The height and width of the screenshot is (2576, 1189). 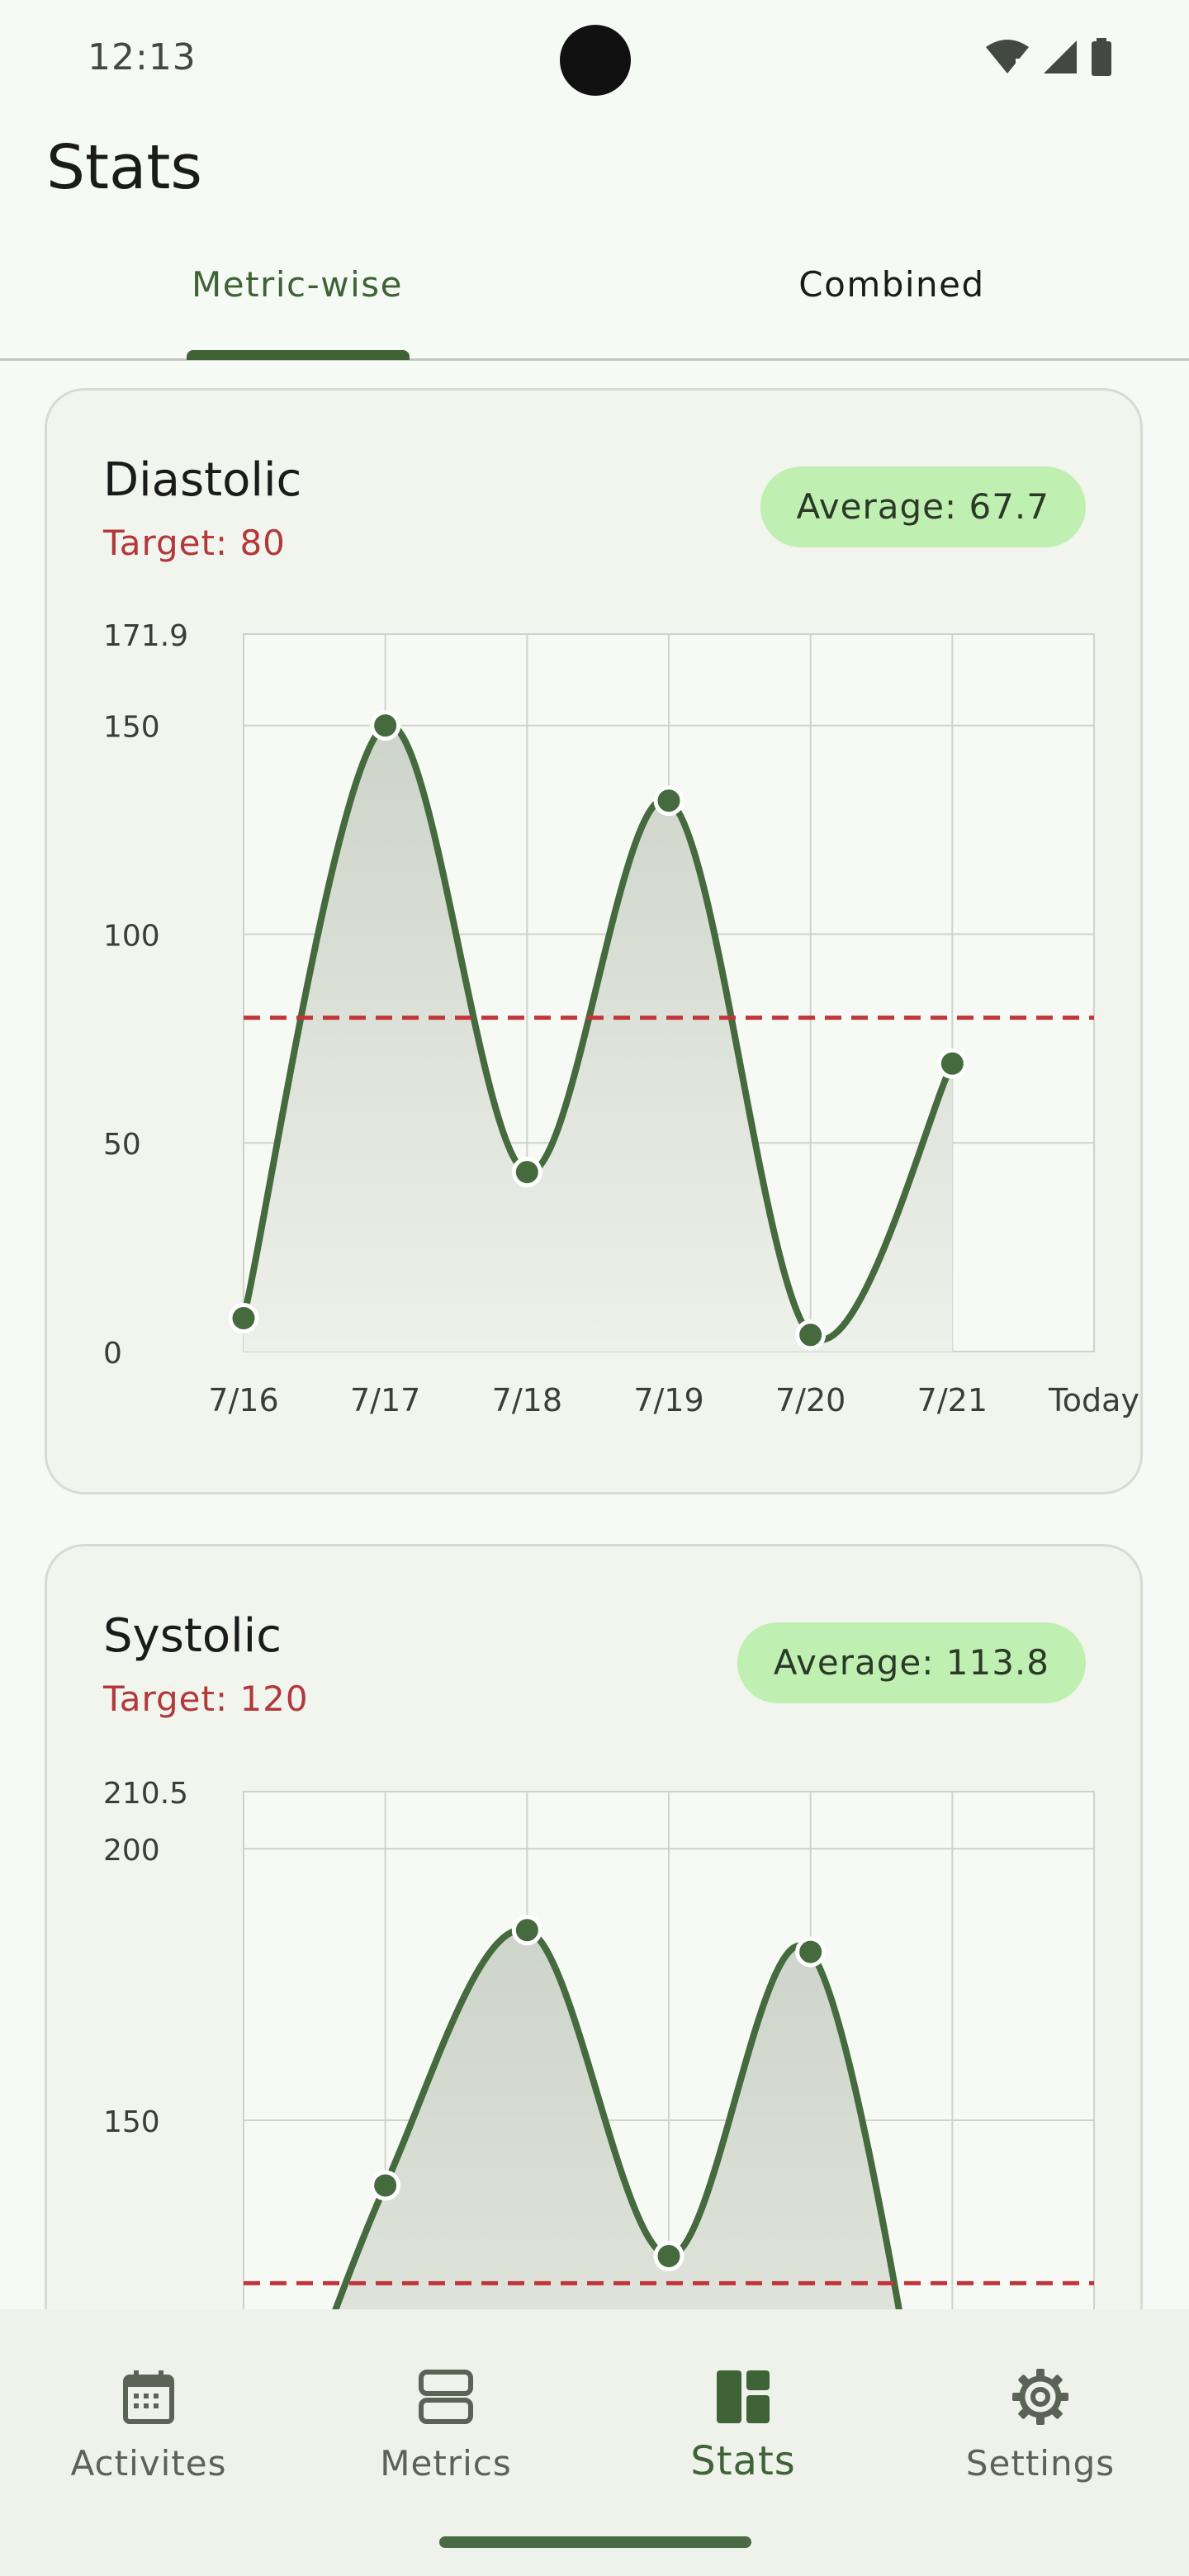 I want to click on y-tick-label: 171.9, so click(x=145, y=636).